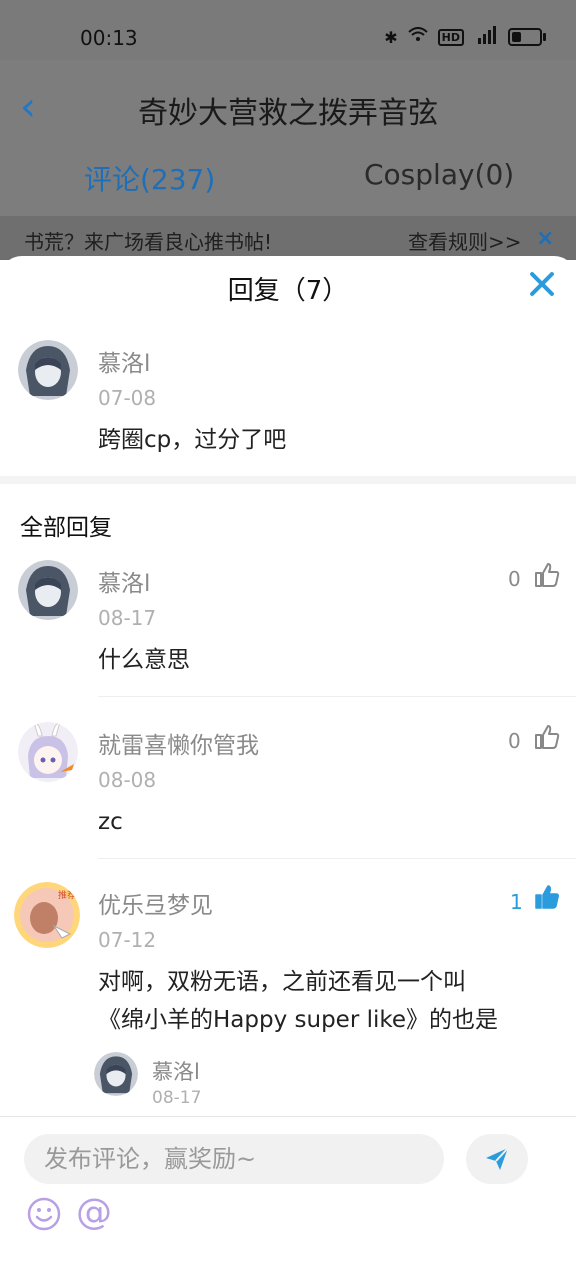 The width and height of the screenshot is (576, 1281). What do you see at coordinates (486, 37) in the screenshot?
I see `5g-signal-icon` at bounding box center [486, 37].